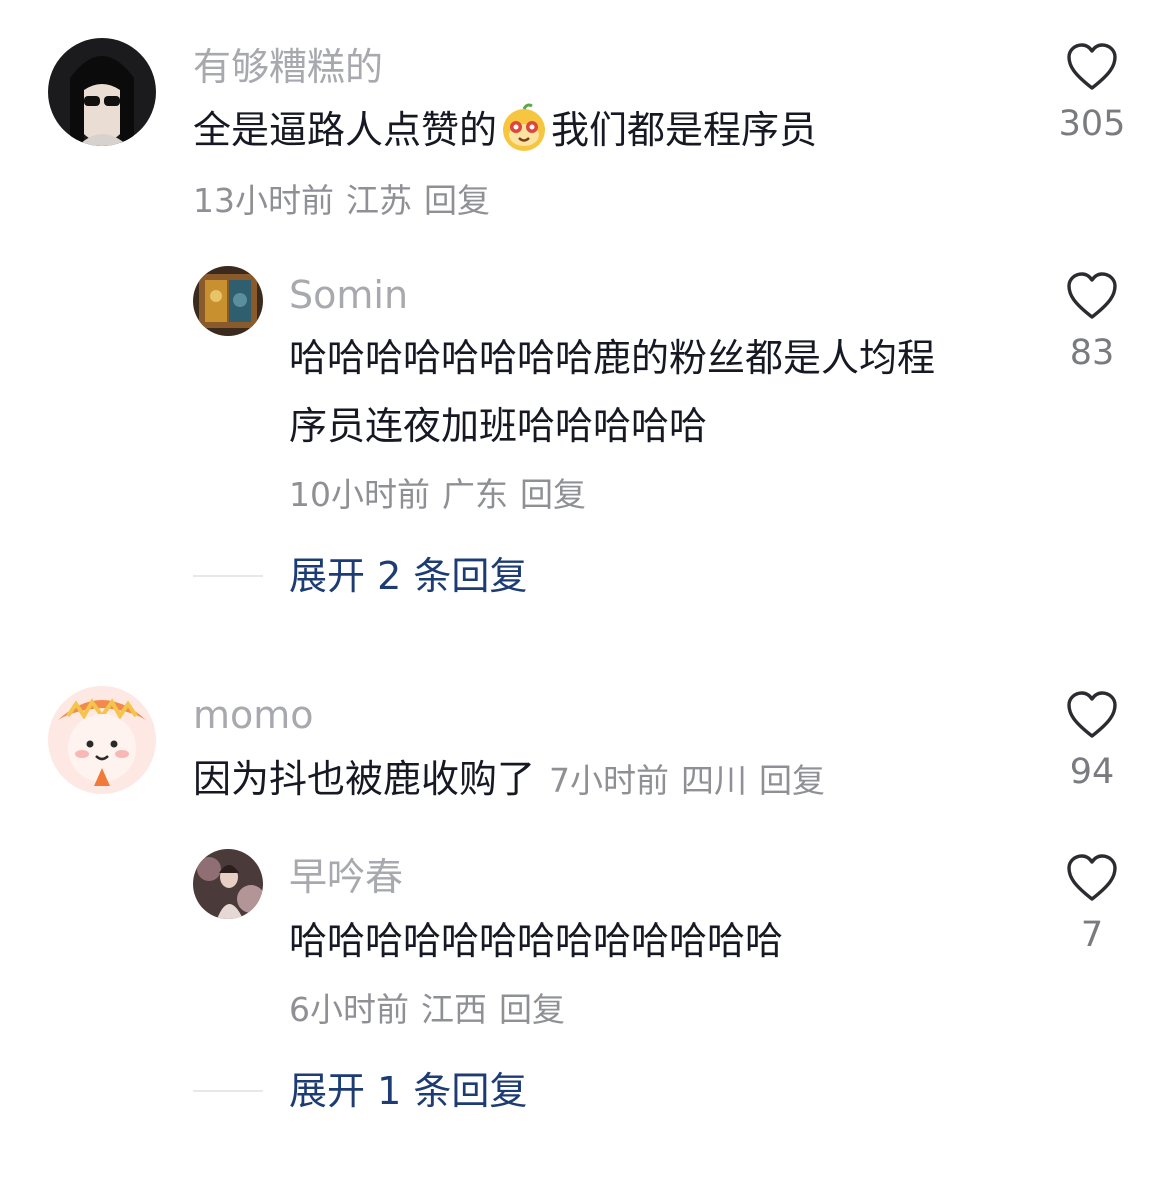  I want to click on comment-meta: 6小时前 江西 回复, so click(433, 1009).